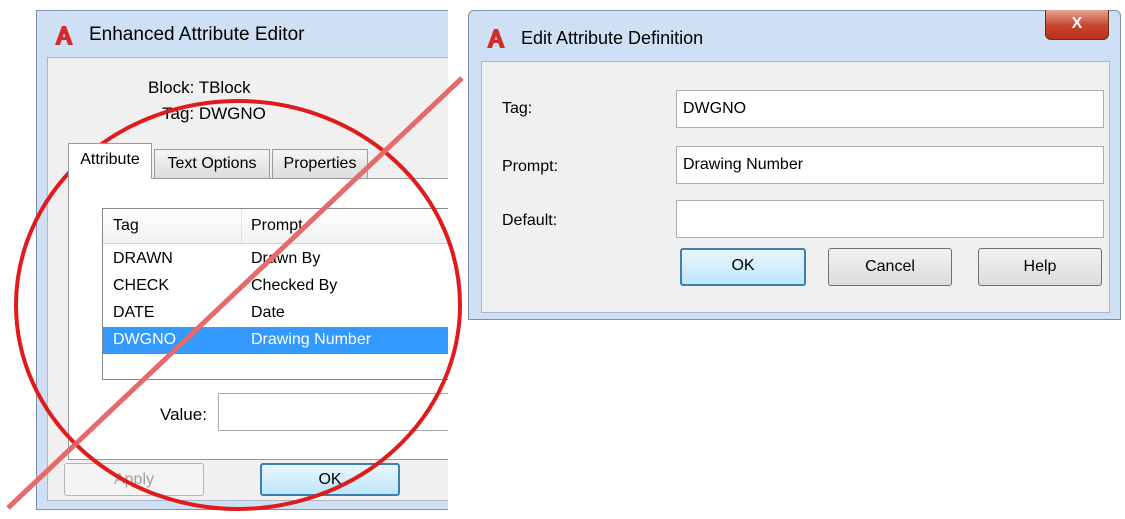  Describe the element at coordinates (241, 226) in the screenshot. I see `column-divider` at that location.